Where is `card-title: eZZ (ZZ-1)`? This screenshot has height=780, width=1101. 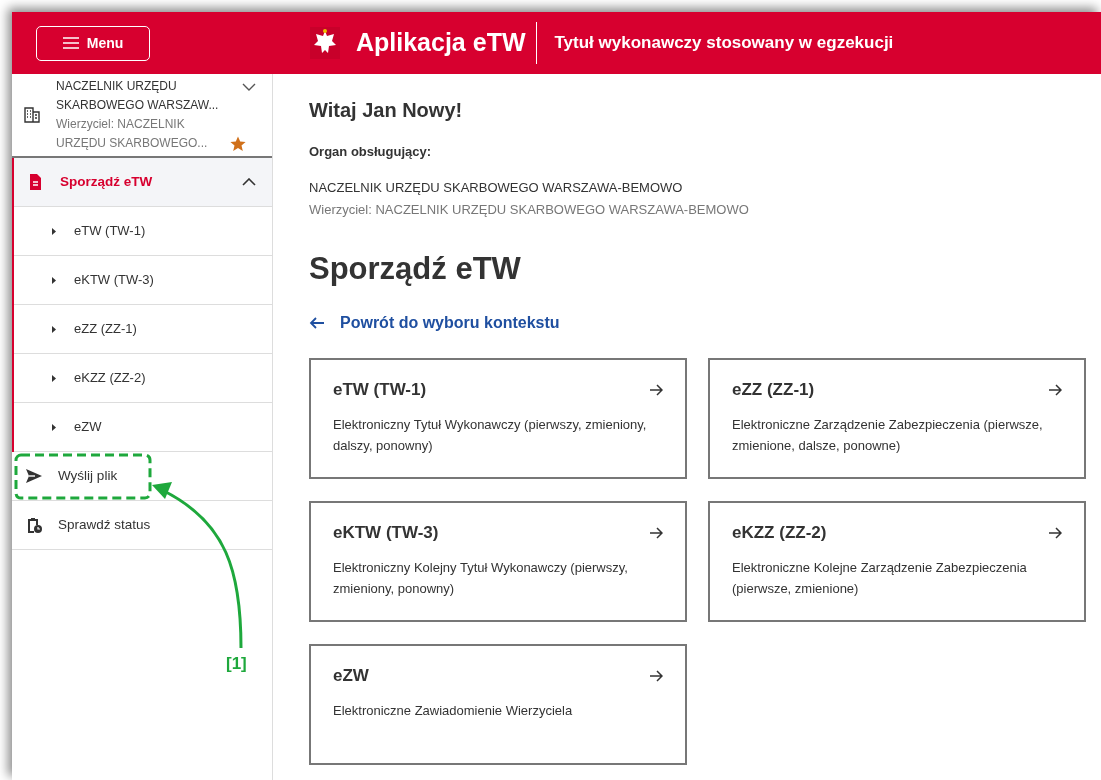
card-title: eZZ (ZZ-1) is located at coordinates (773, 390).